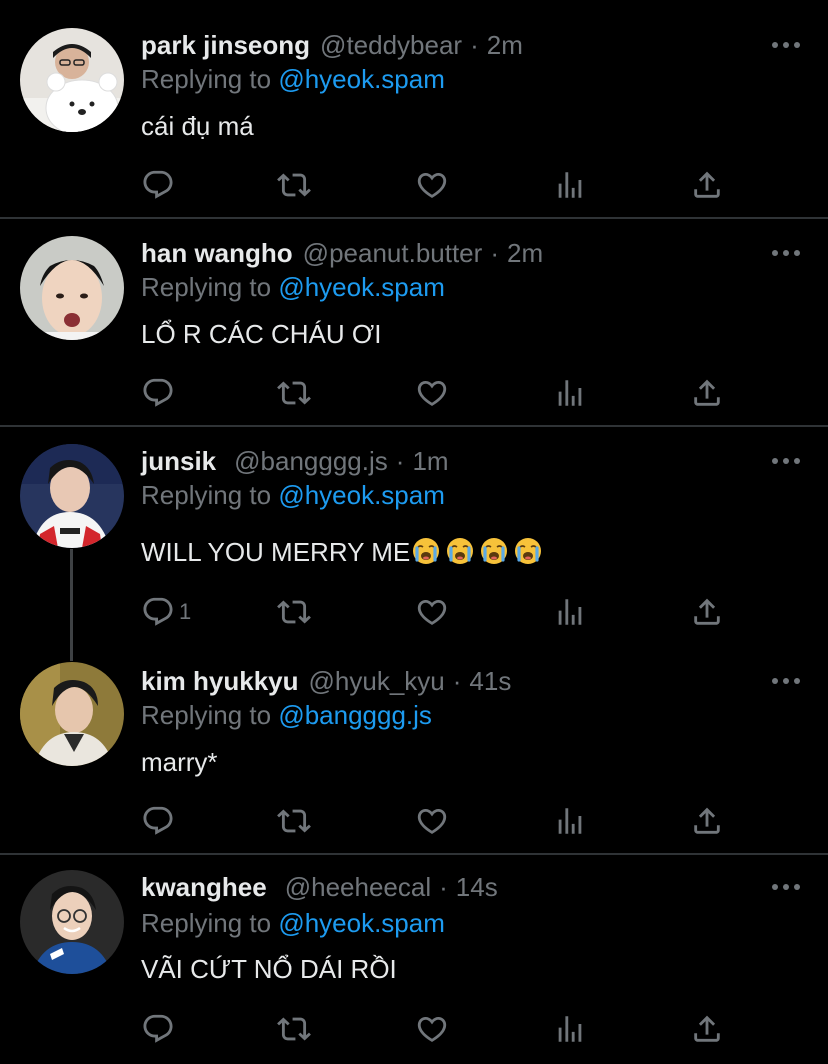  Describe the element at coordinates (217, 253) in the screenshot. I see `display-name: han wangho` at that location.